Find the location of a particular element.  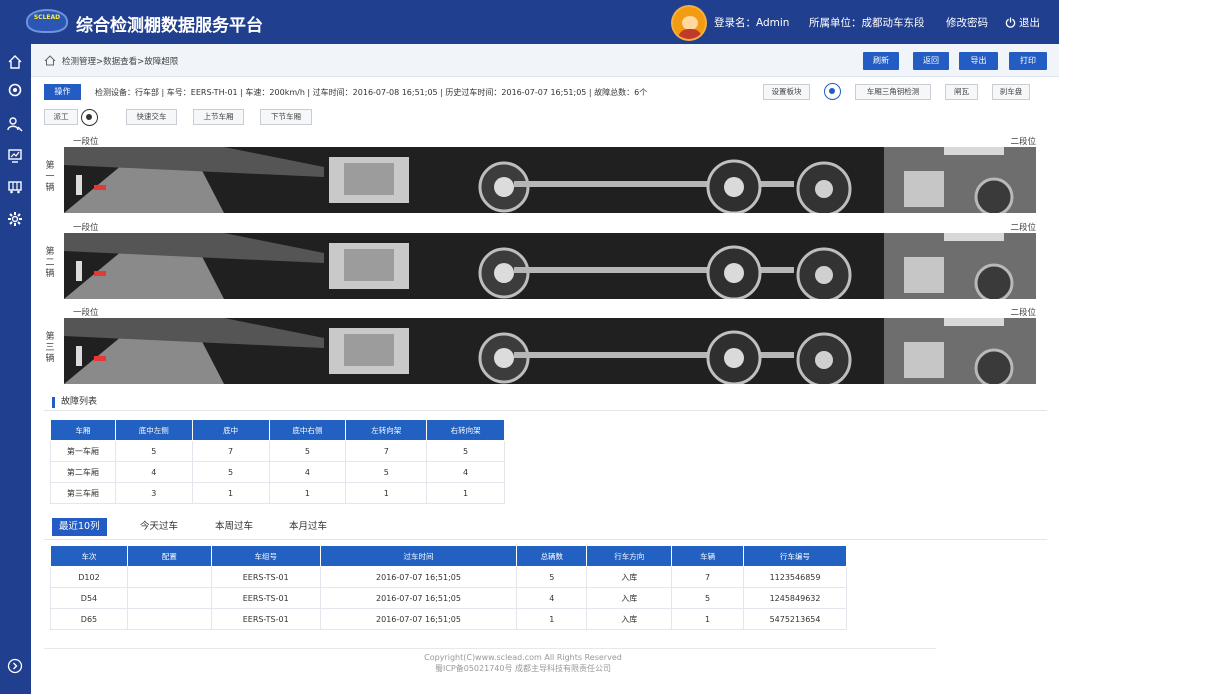

segment-left-label: 一段位 is located at coordinates (86, 313).